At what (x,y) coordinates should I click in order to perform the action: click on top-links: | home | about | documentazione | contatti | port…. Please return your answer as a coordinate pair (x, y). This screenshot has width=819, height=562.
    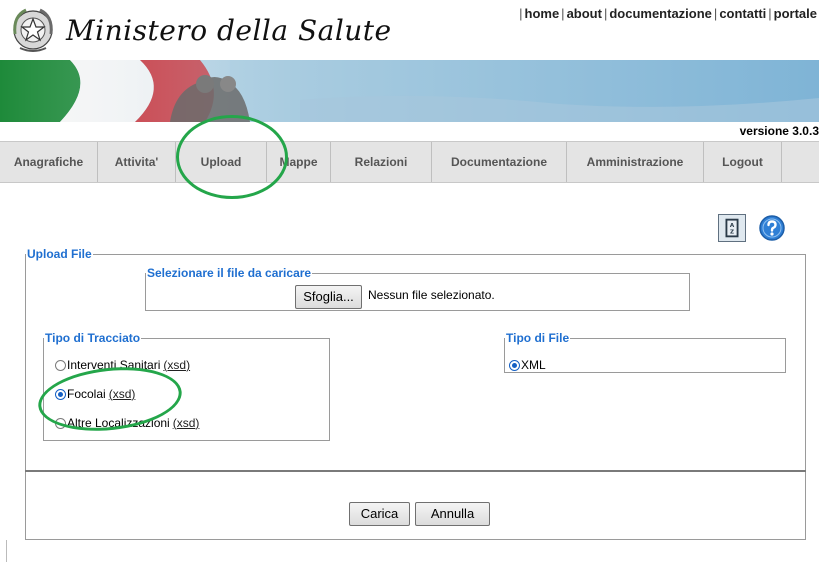
    Looking at the image, I should click on (668, 13).